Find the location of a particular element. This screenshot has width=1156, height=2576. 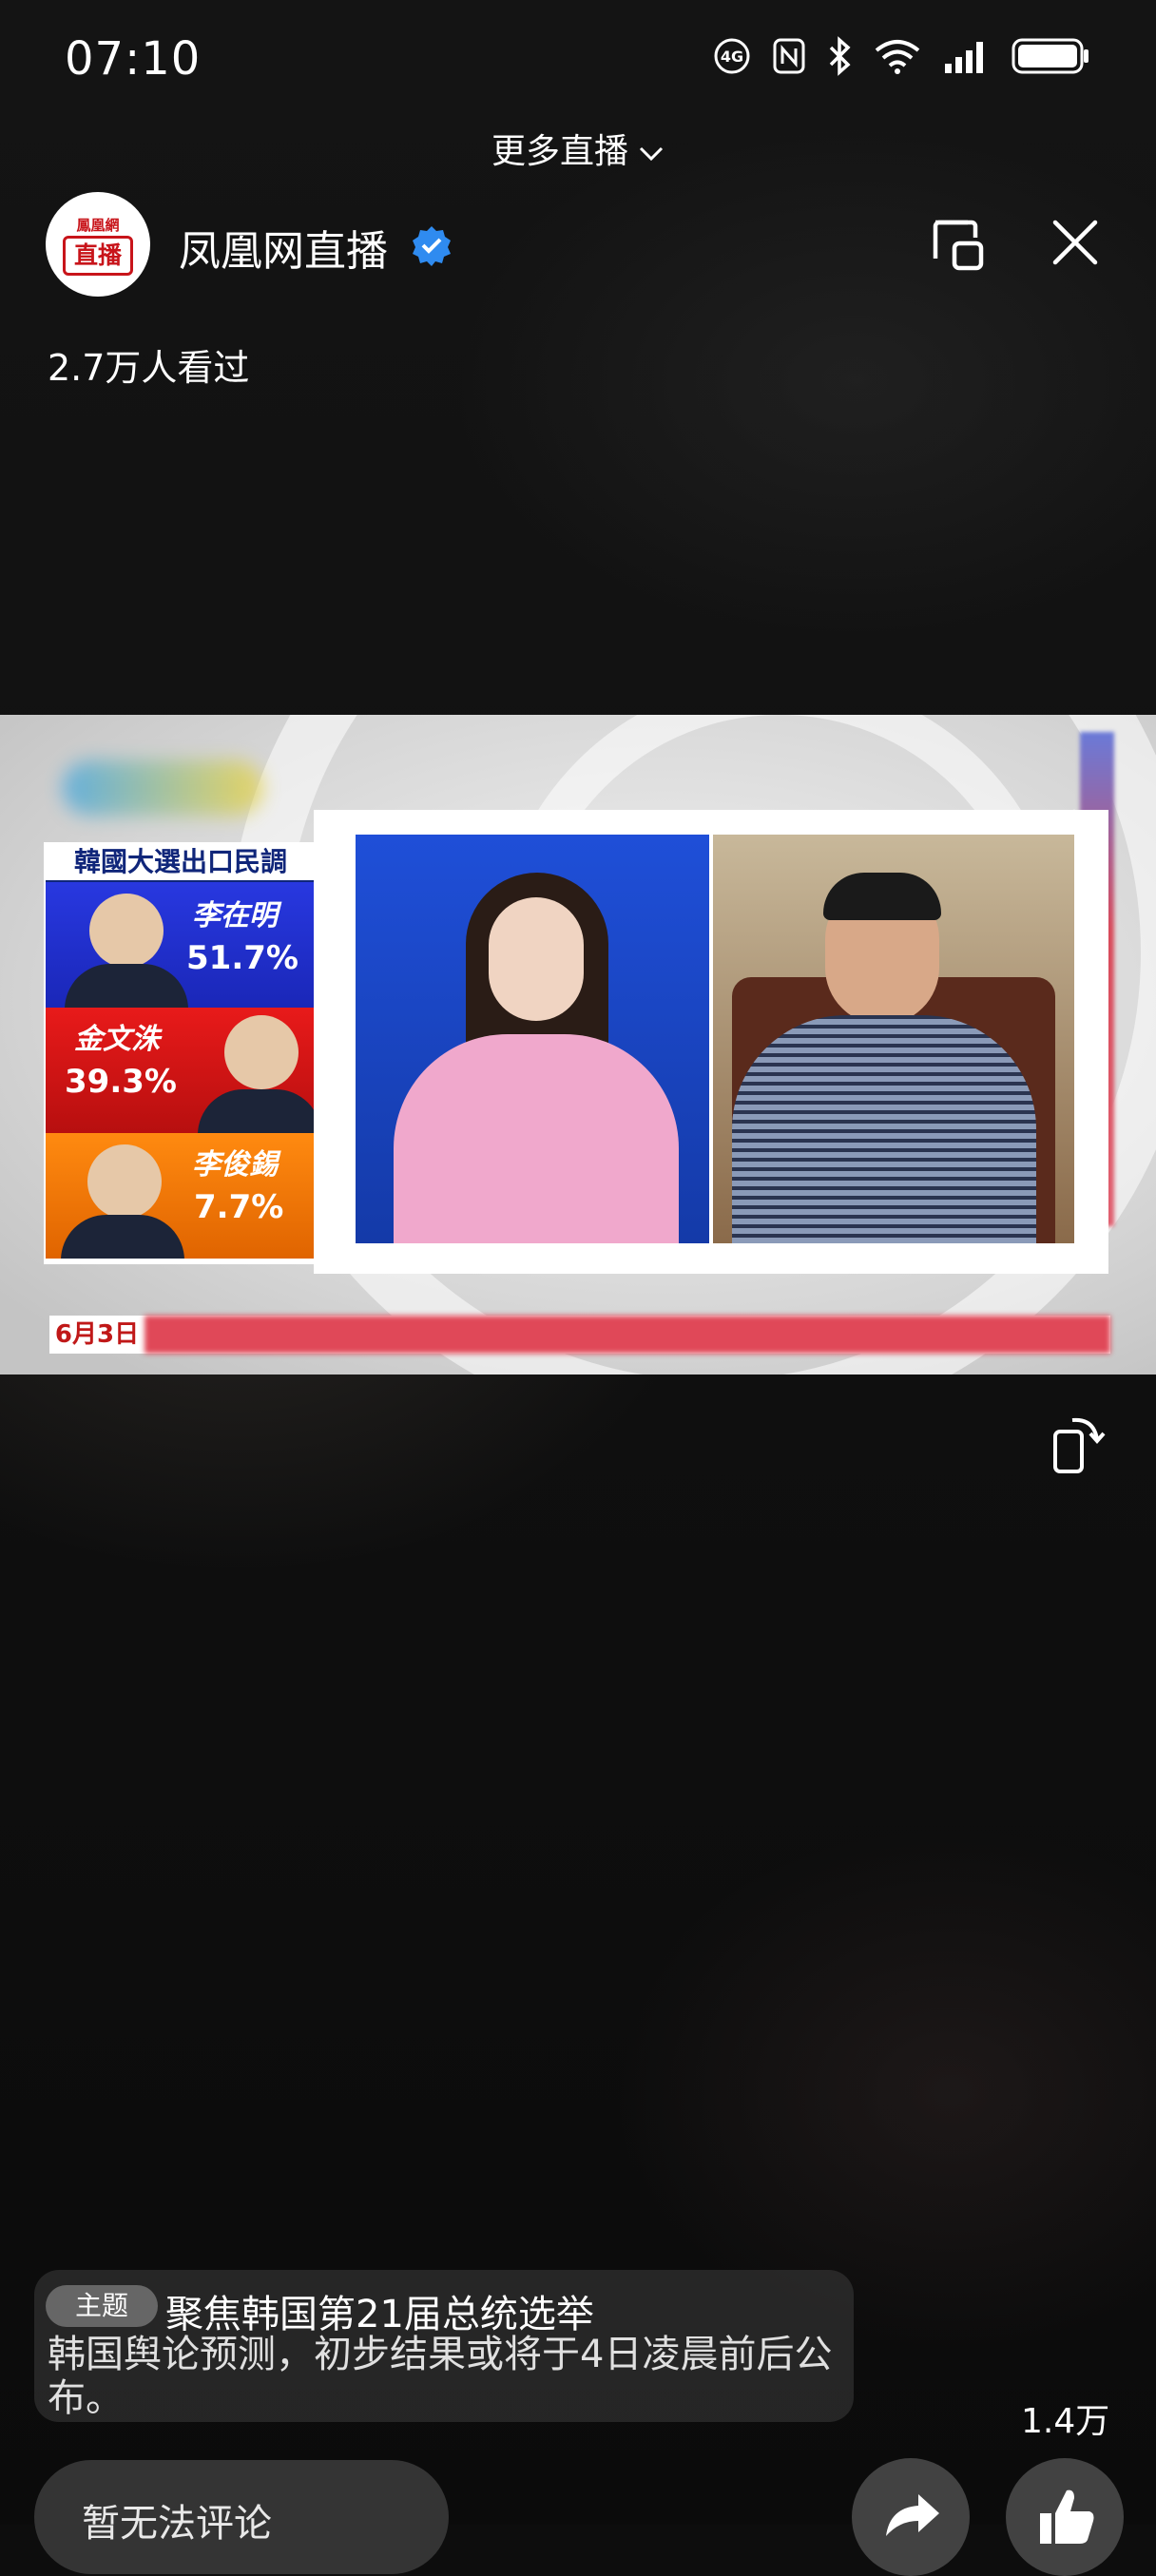

svg-text: 4G is located at coordinates (732, 57).